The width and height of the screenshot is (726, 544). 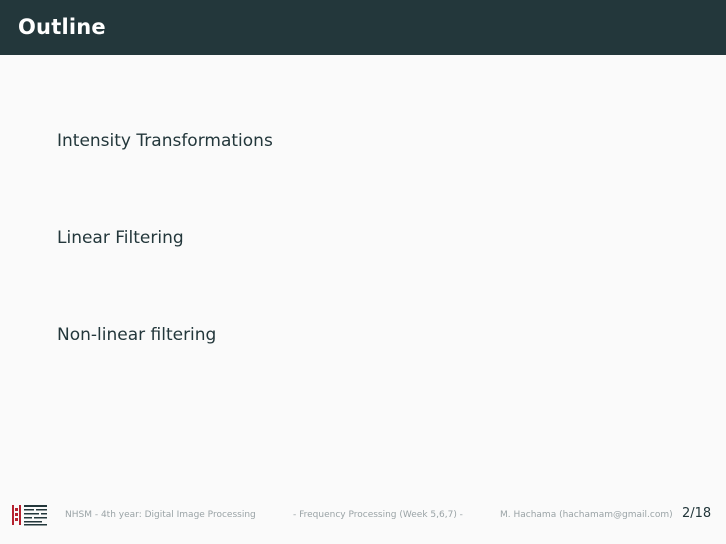 I want to click on outline-item-intensity-transformations: Intensity Transformations, so click(x=165, y=141).